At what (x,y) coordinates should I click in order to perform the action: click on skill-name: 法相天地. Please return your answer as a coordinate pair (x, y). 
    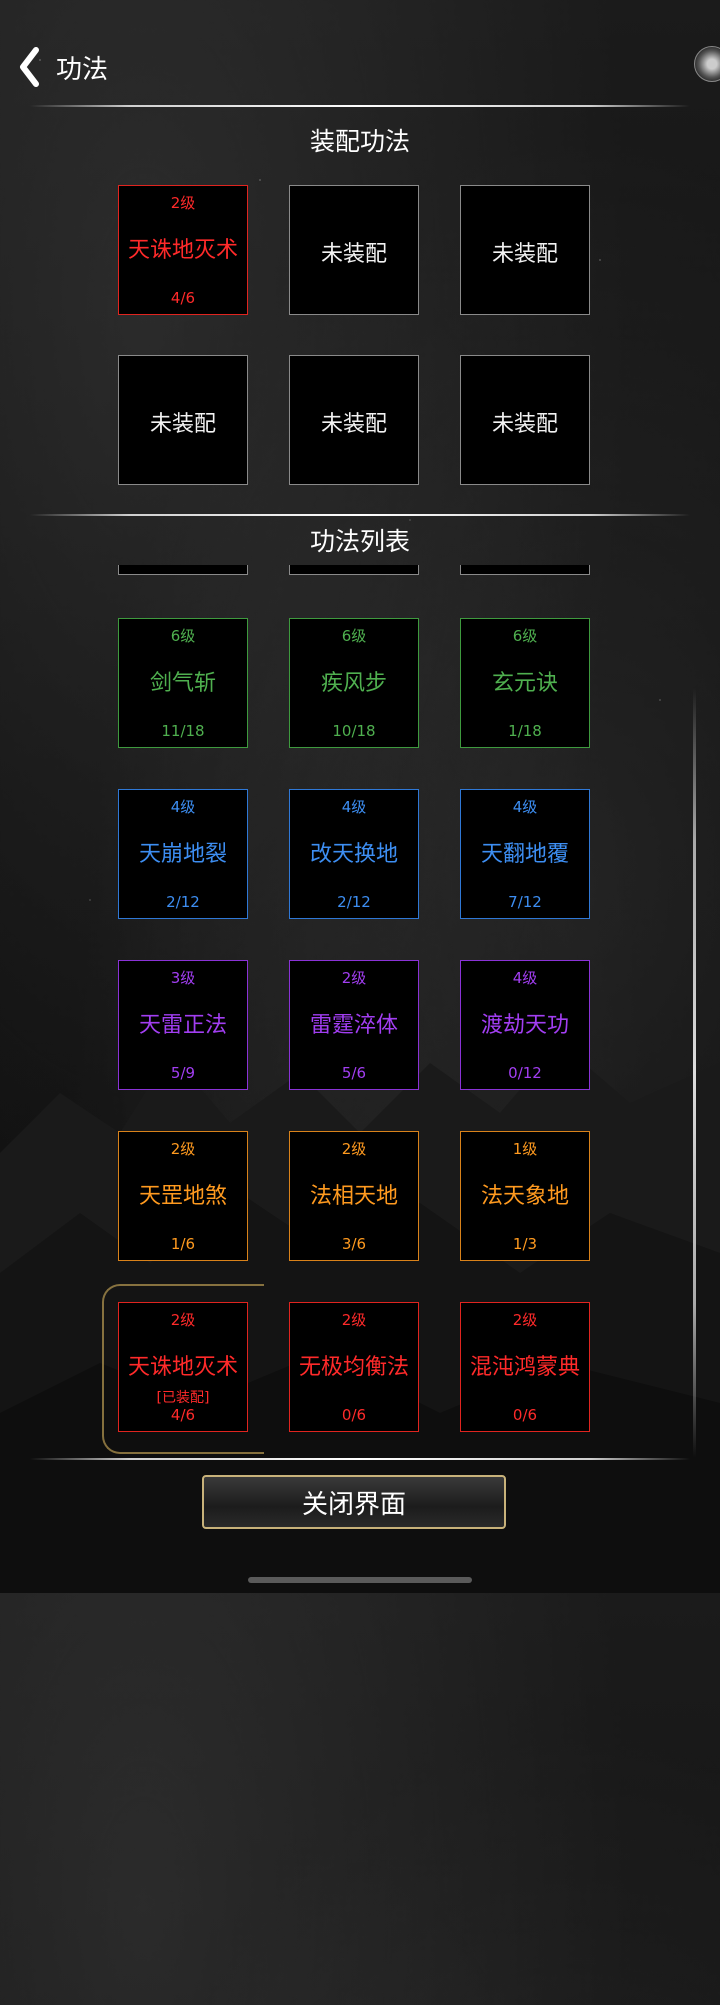
    Looking at the image, I should click on (353, 1196).